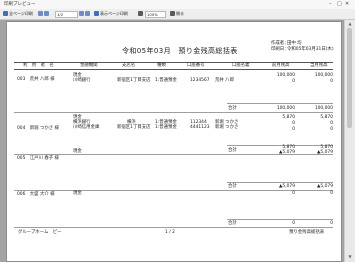  I want to click on close-icon: ✕, so click(347, 4).